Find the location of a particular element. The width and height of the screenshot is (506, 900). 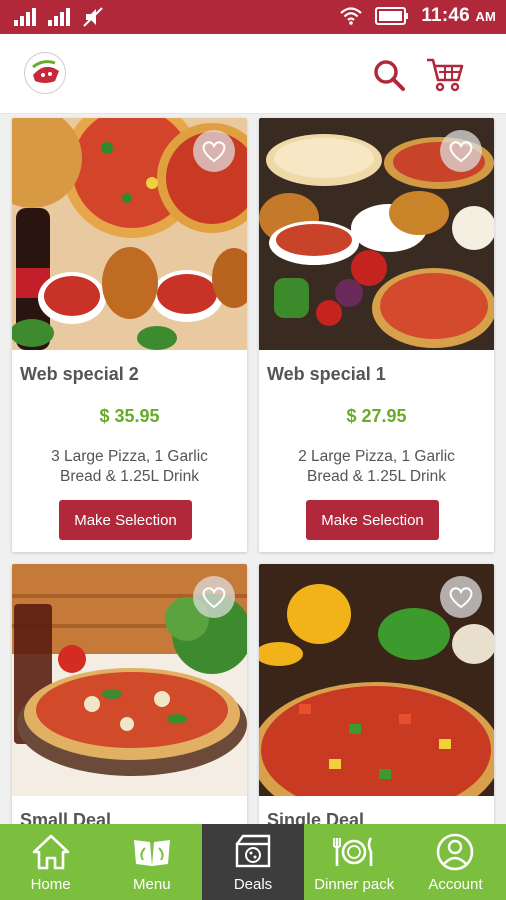

nav-menu: Menu is located at coordinates (151, 862).